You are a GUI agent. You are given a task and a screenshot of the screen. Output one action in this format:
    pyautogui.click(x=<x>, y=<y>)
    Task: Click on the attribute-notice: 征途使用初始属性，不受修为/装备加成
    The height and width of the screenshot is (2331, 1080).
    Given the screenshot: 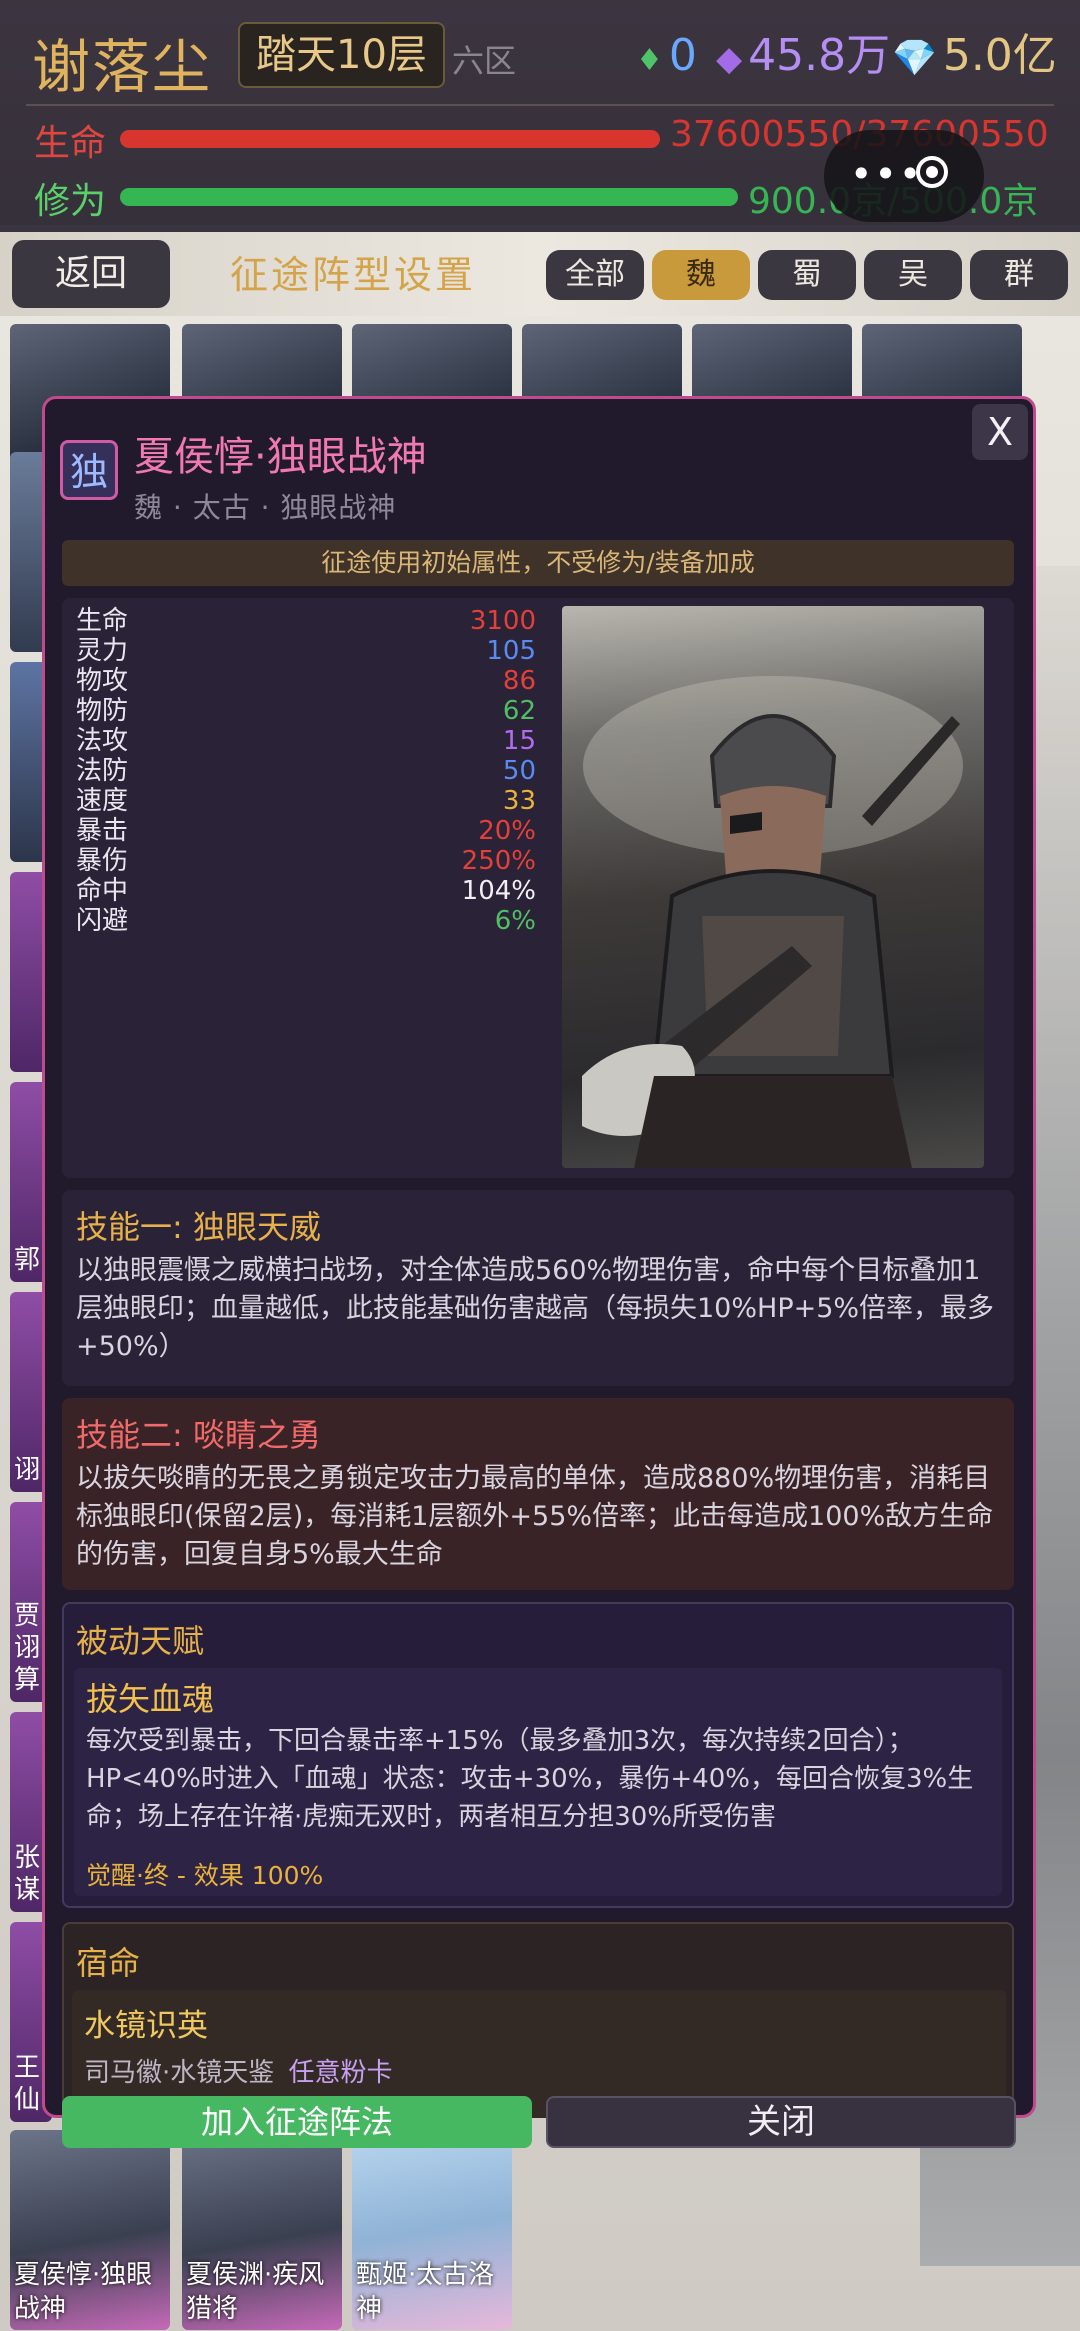 What is the action you would take?
    pyautogui.click(x=538, y=563)
    